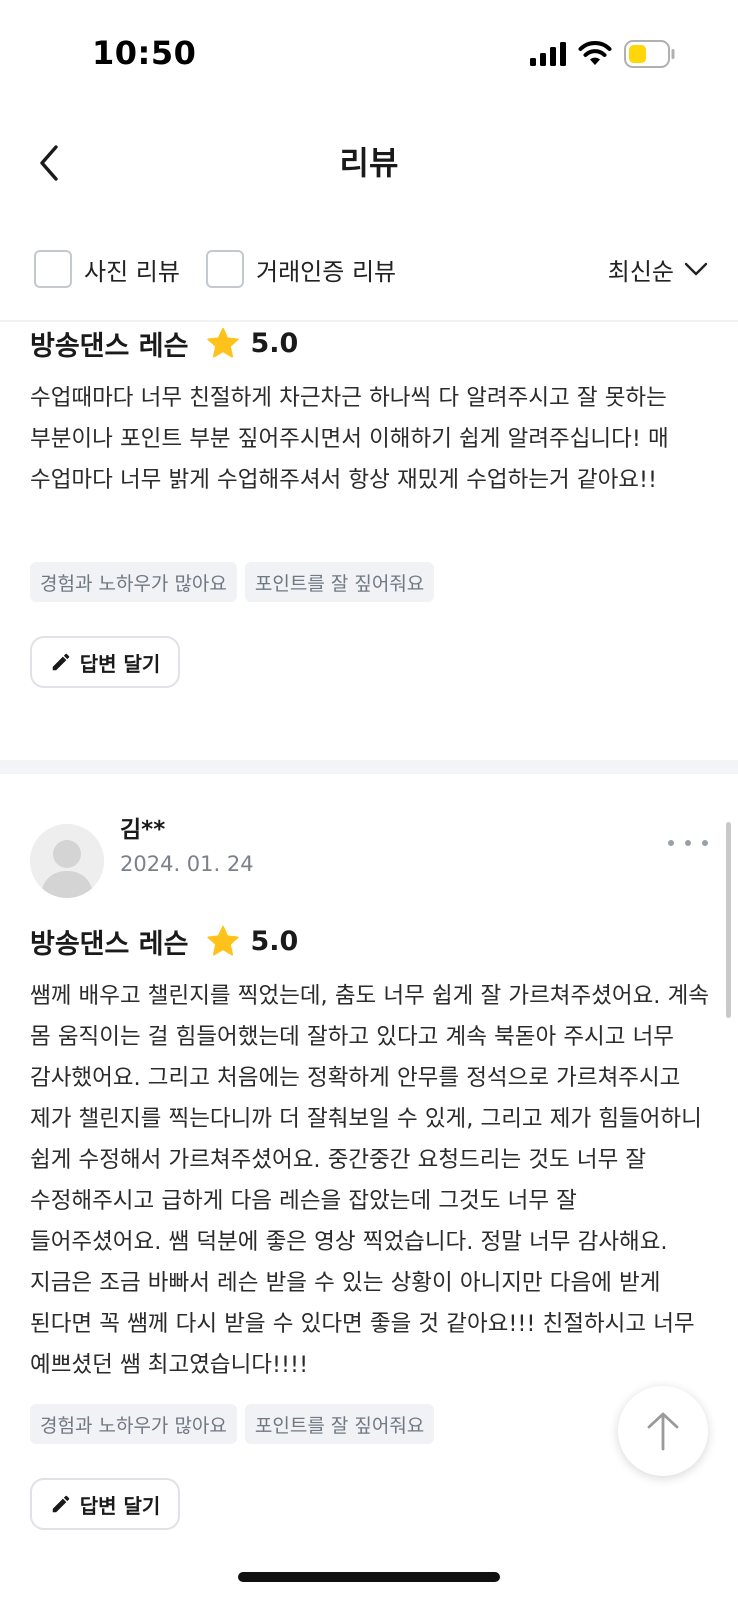 This screenshot has height=1600, width=738. Describe the element at coordinates (728, 920) in the screenshot. I see `scrollbar` at that location.